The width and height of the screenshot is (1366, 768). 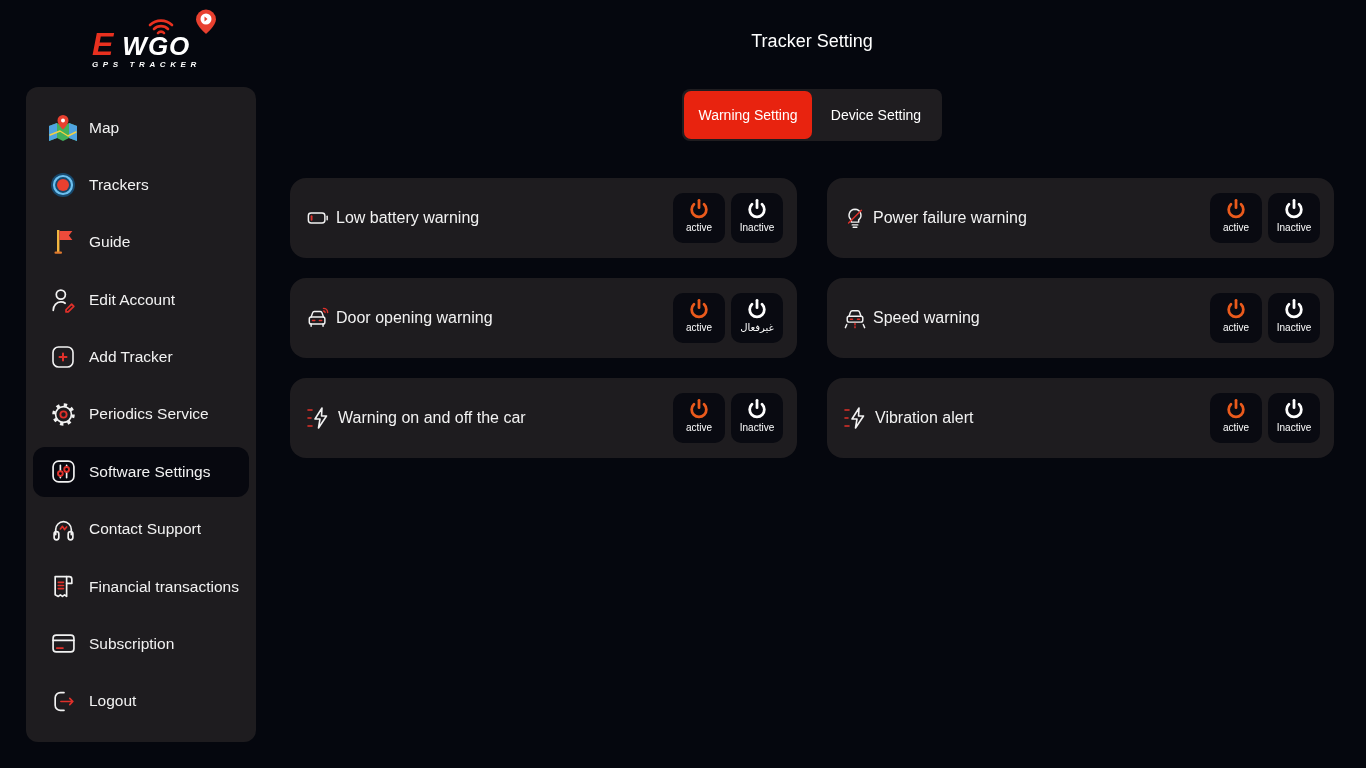 I want to click on logo-wordmark: E WGO, so click(x=141, y=45).